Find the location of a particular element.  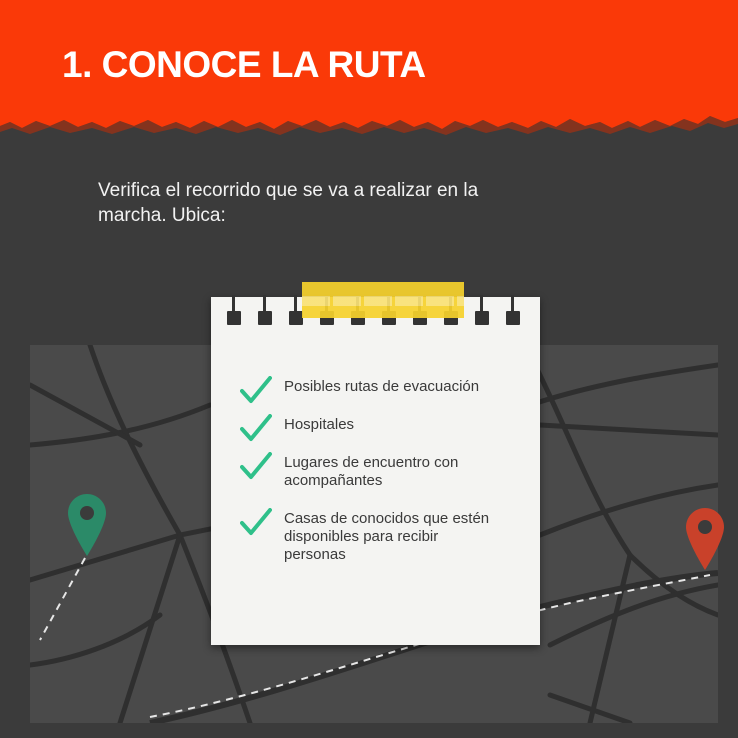

checklist-item: Lugares de encuentro con acompañantes is located at coordinates (362, 471).